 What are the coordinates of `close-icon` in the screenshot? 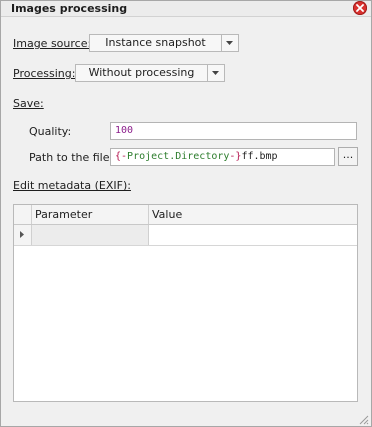 It's located at (360, 8).